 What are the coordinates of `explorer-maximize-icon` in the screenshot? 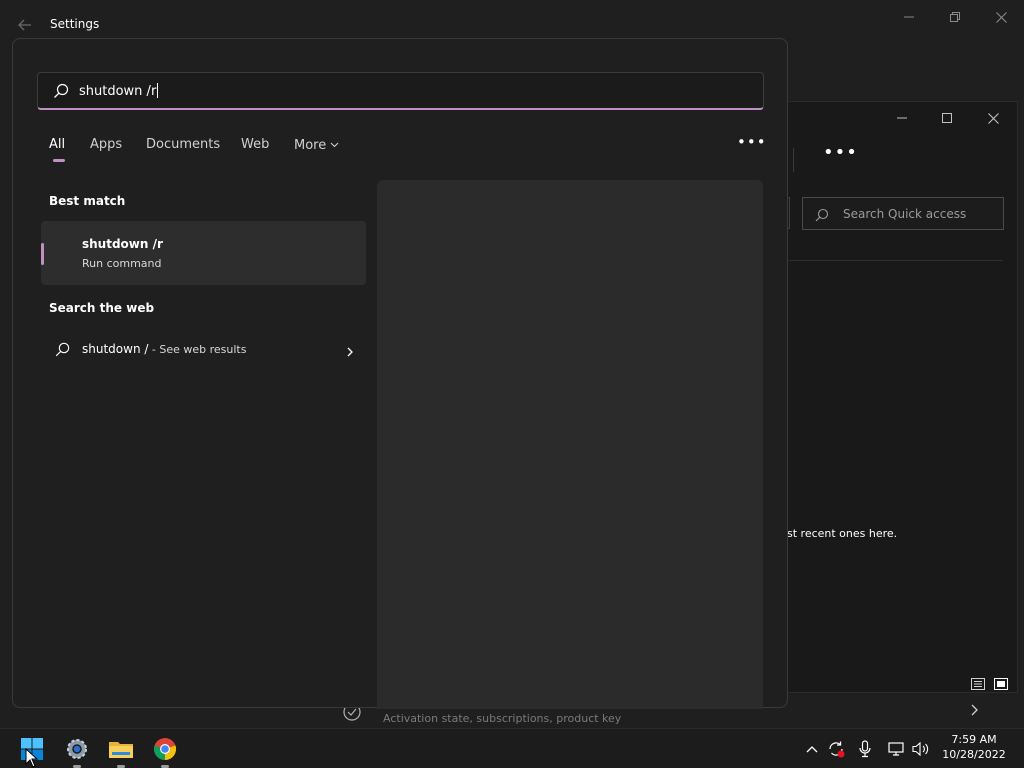 It's located at (947, 118).